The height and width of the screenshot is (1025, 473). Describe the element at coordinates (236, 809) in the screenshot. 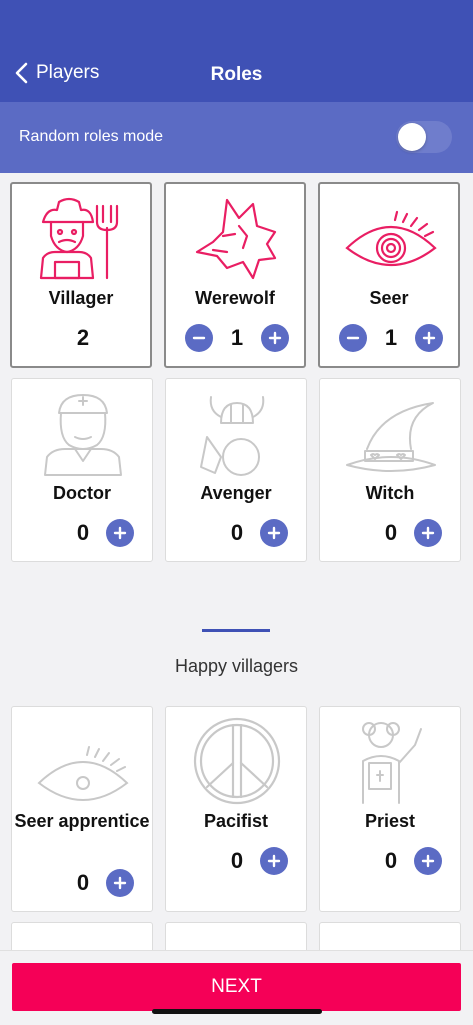

I see `role-card-pacifist: Pacifist 0` at that location.